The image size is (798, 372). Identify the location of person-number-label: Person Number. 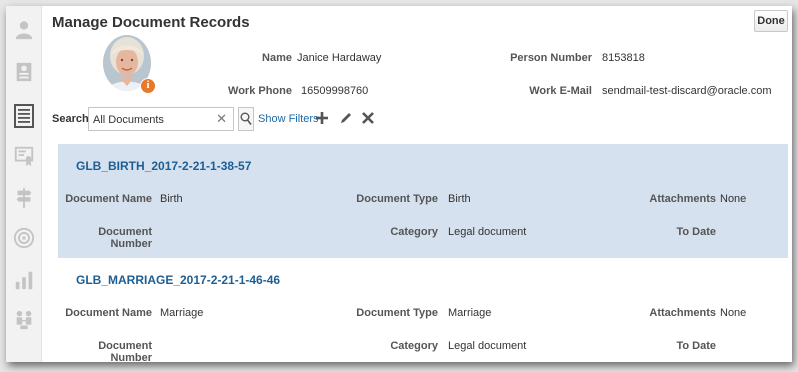
(551, 58).